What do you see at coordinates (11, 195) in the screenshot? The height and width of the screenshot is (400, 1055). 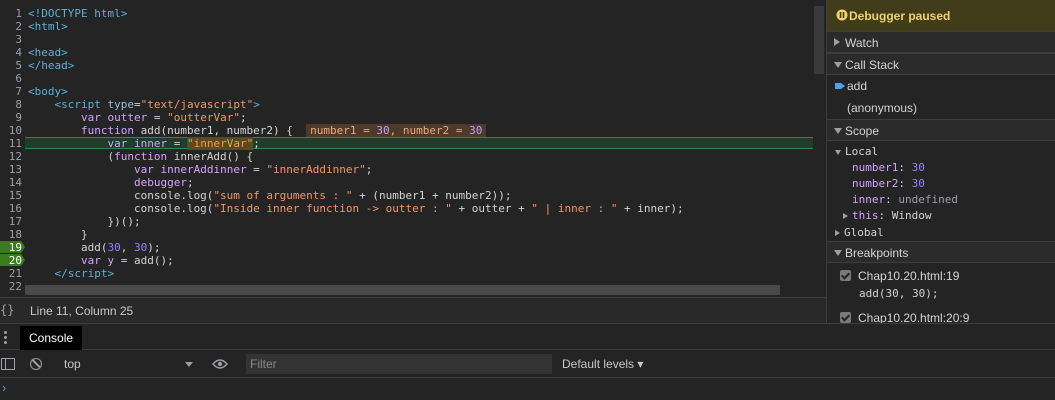 I see `line-number: 15` at bounding box center [11, 195].